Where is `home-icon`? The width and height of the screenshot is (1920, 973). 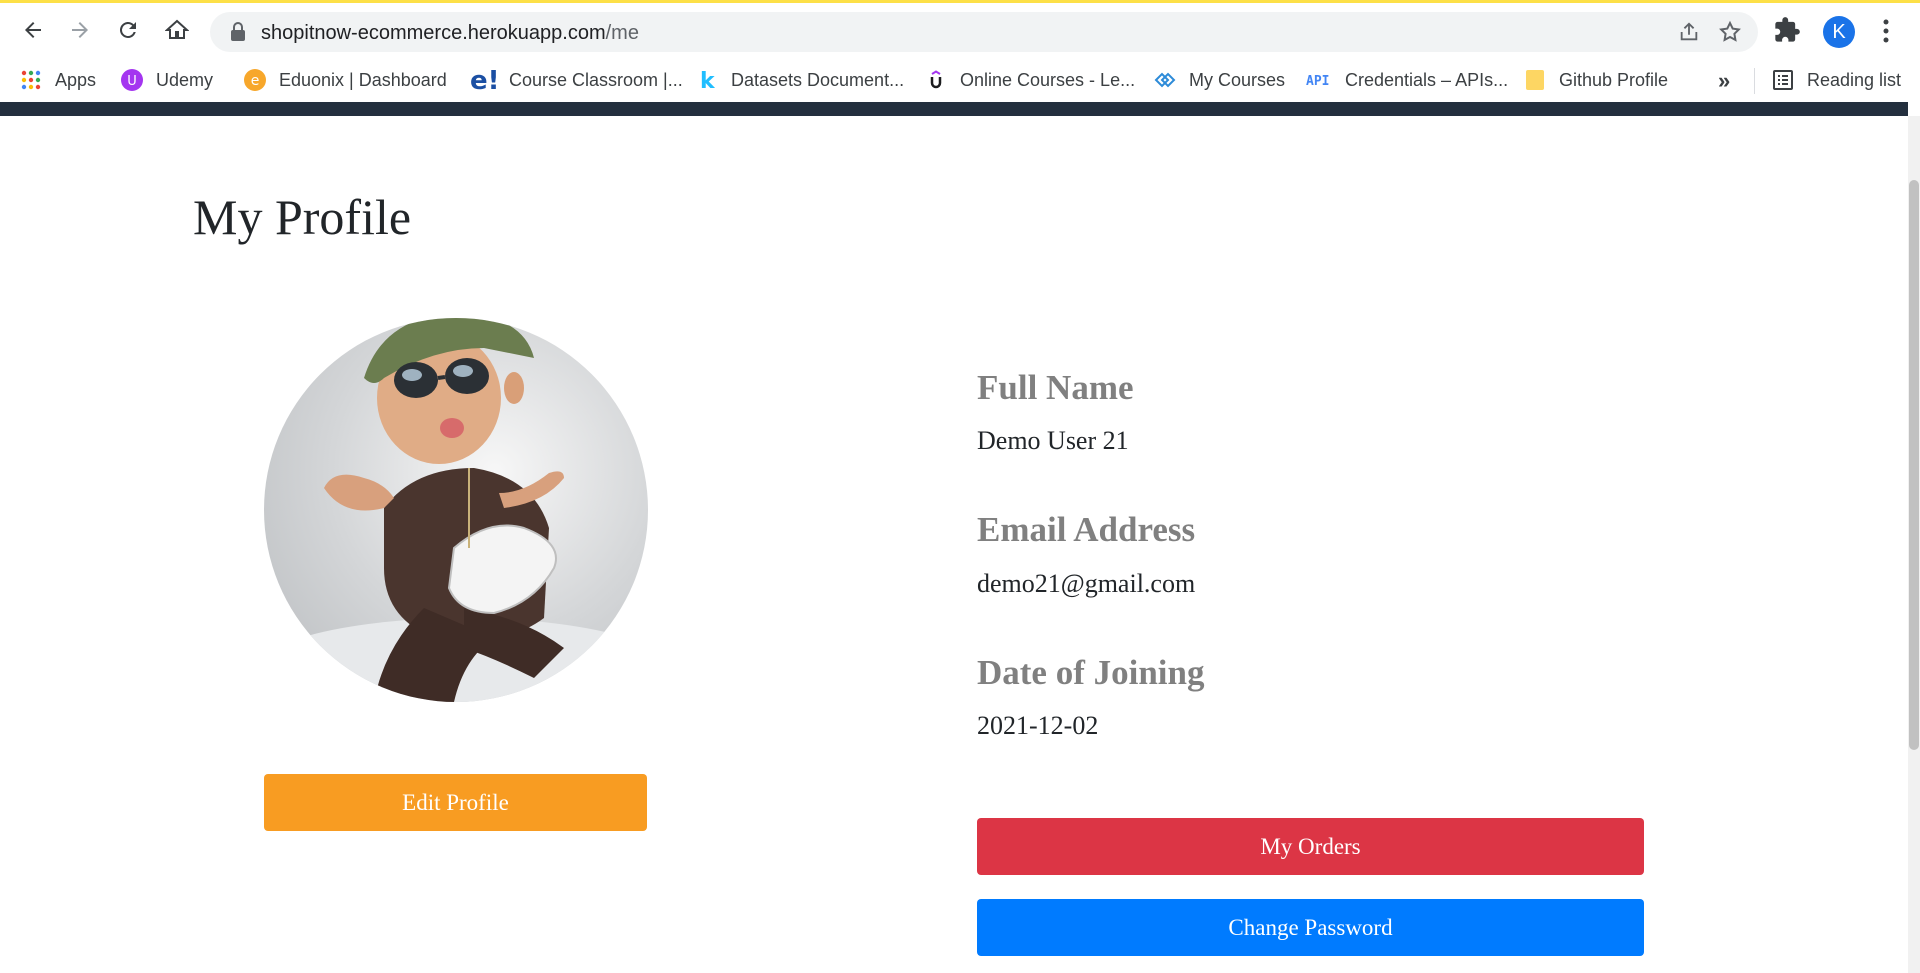 home-icon is located at coordinates (177, 29).